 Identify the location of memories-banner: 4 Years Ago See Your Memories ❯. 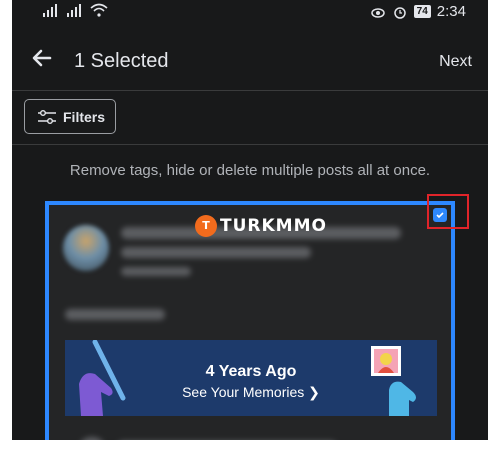
(251, 378).